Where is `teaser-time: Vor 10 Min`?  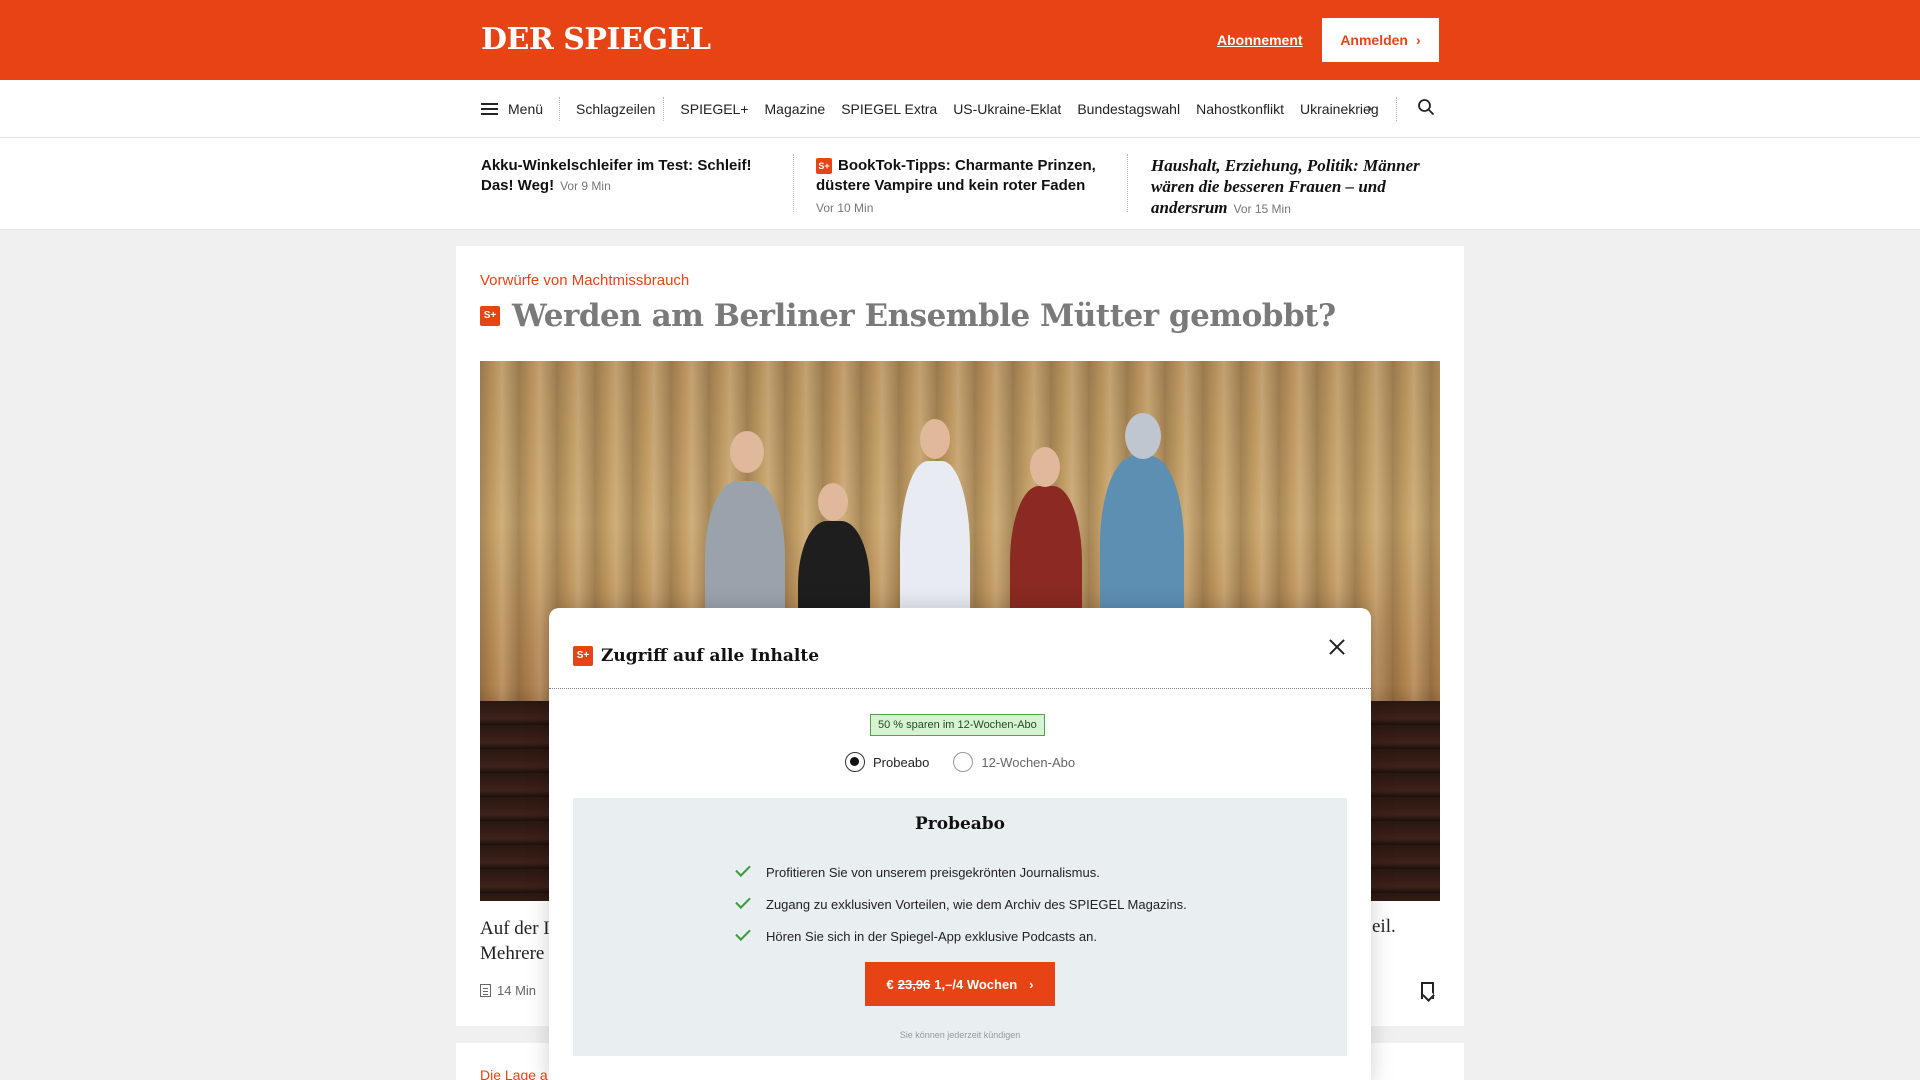 teaser-time: Vor 10 Min is located at coordinates (845, 208).